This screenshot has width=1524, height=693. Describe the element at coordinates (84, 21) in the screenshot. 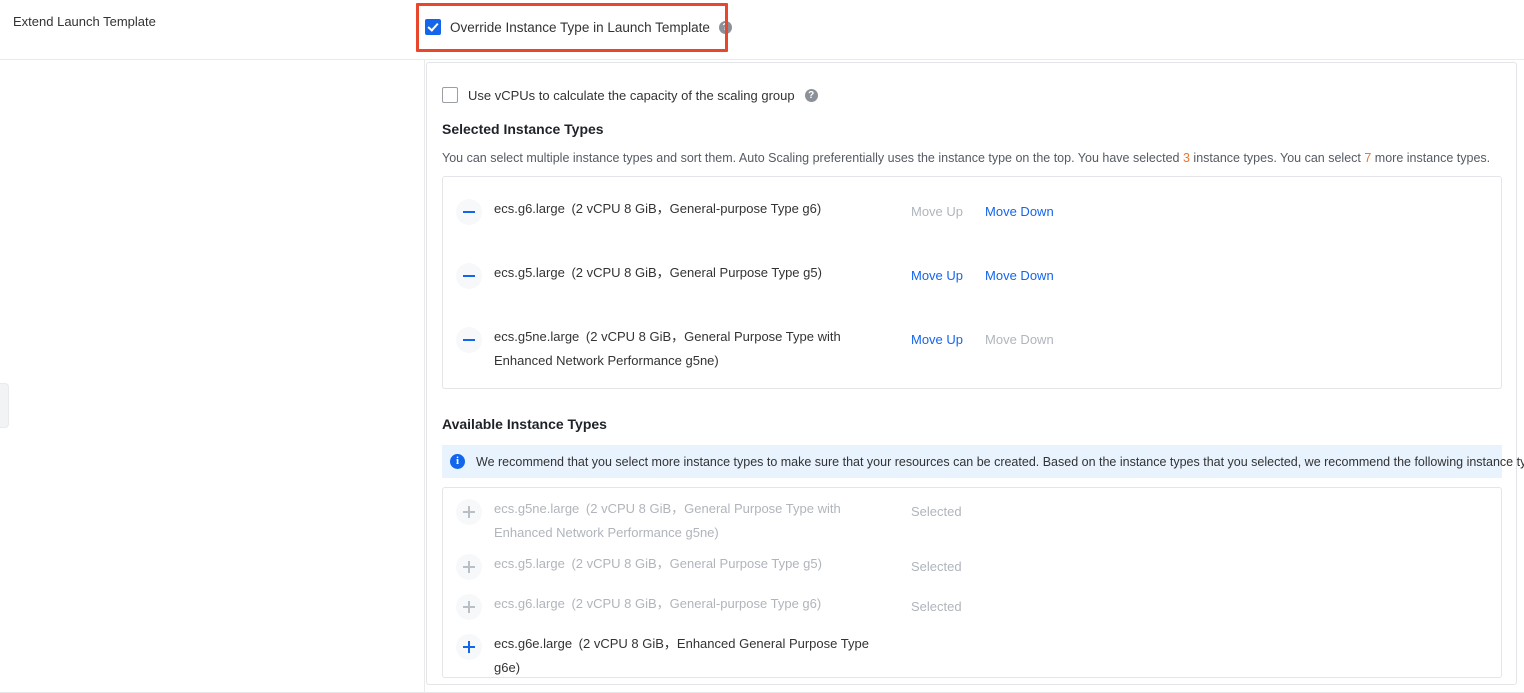

I see `field-label-extend-launch-template: Extend Launch Template` at that location.